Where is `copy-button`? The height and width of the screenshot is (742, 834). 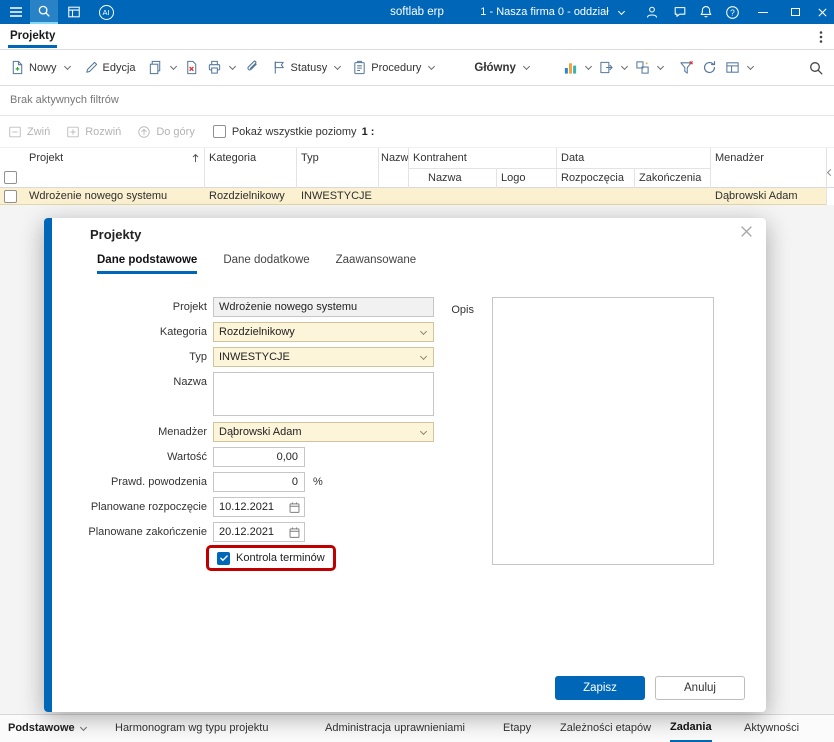
copy-button is located at coordinates (162, 67).